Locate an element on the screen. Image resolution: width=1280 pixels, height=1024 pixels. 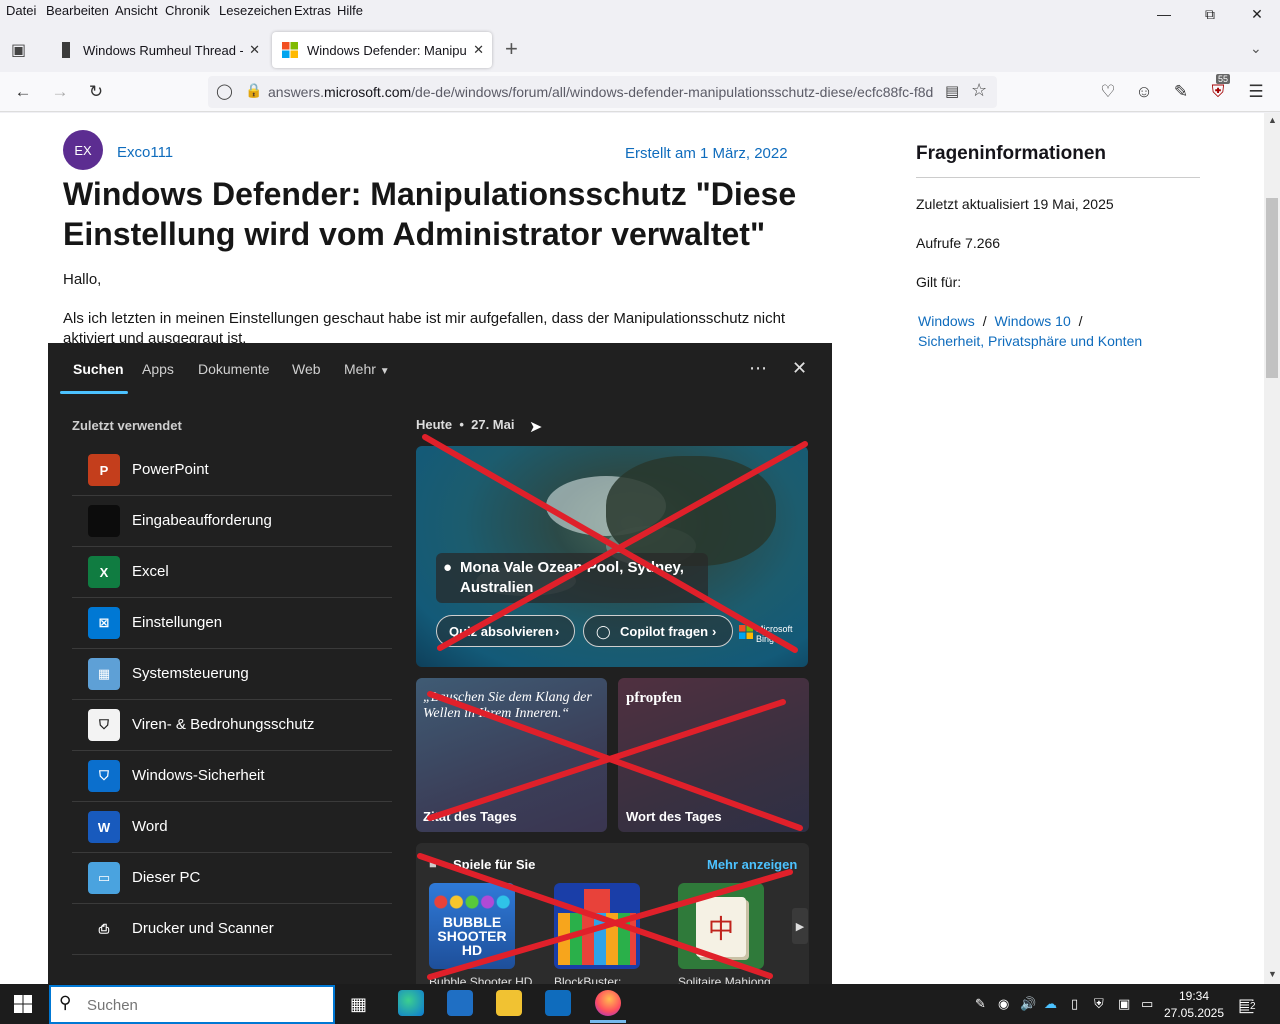
notification-center-icon: ▤ 2 is located at coordinates (1247, 1005).